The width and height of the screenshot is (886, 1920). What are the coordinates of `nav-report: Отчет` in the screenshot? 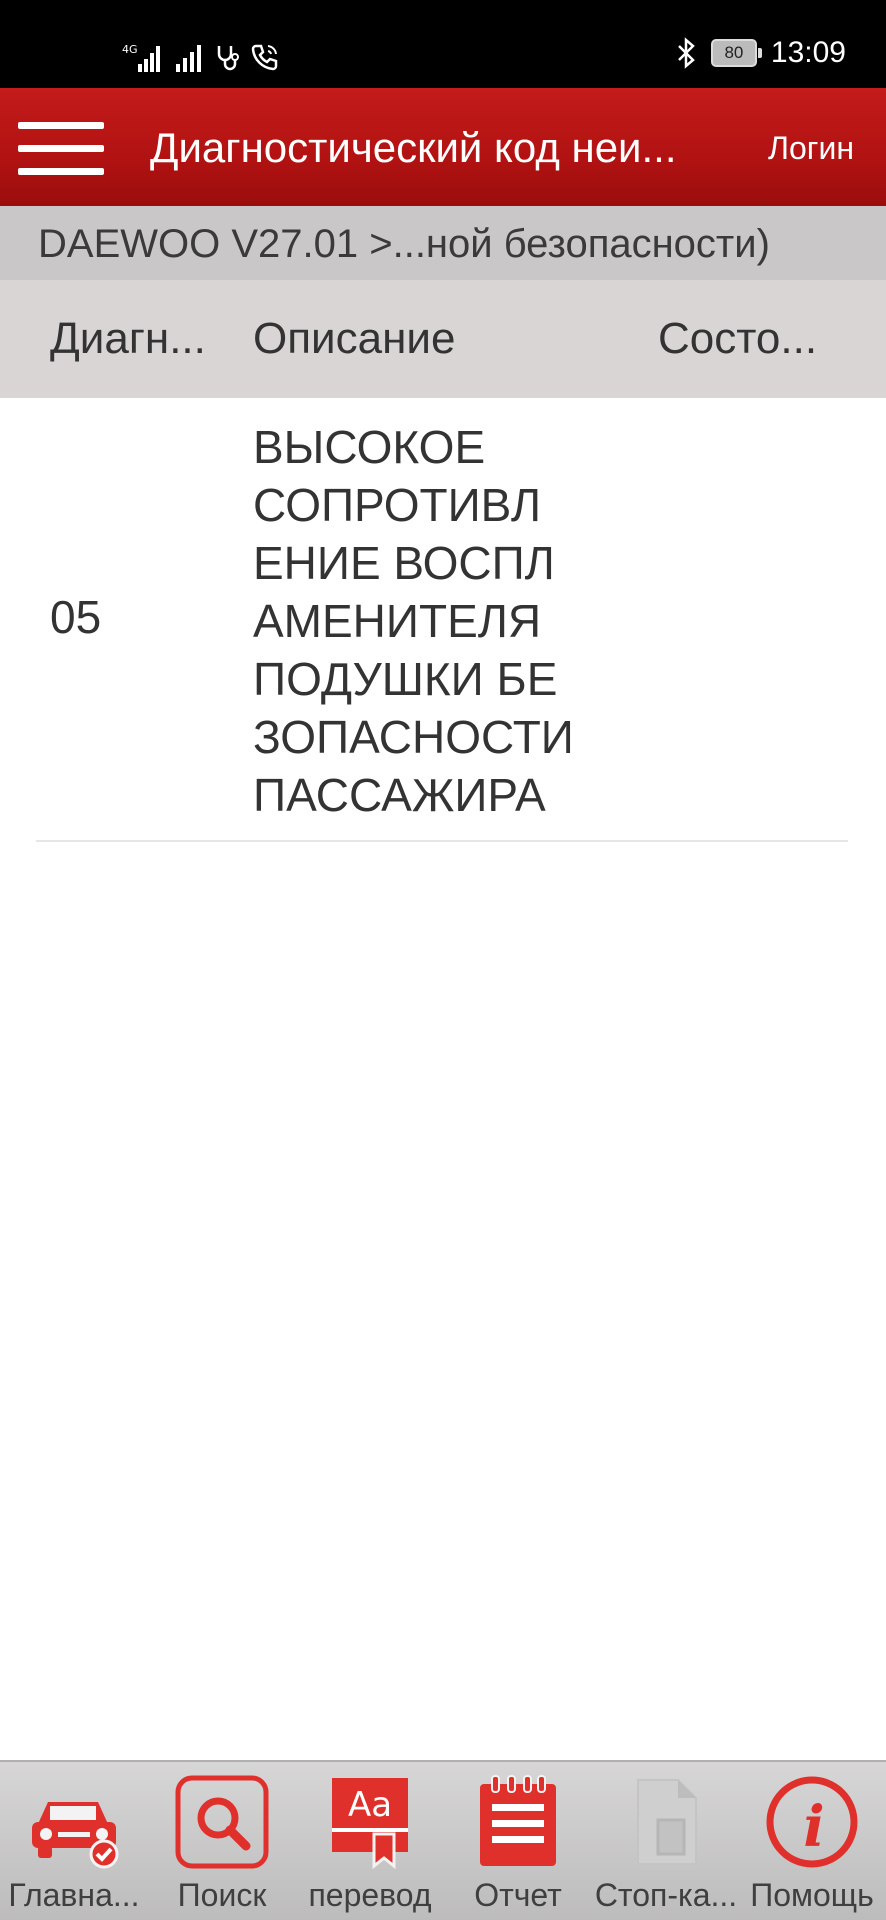 It's located at (518, 1841).